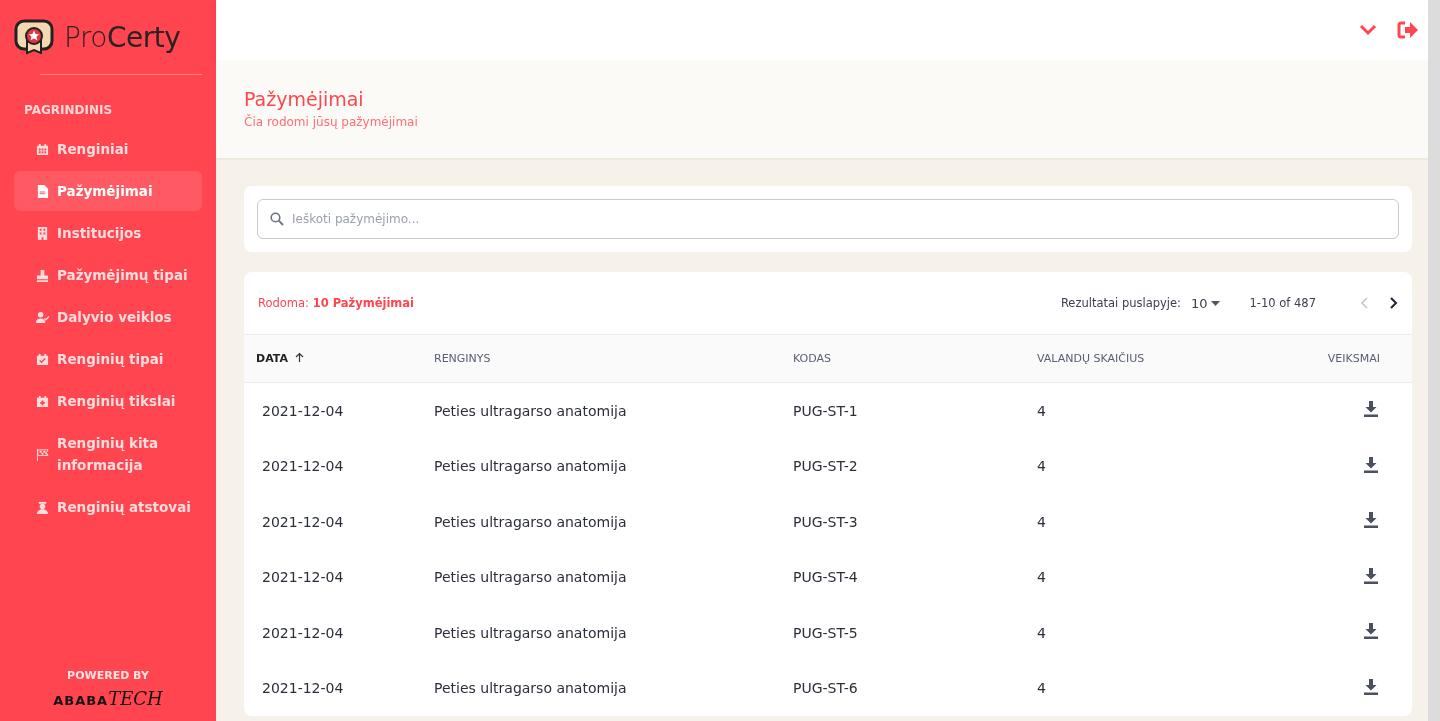  Describe the element at coordinates (1120, 303) in the screenshot. I see `per-page-label: Rezultatai puslapyje:` at that location.